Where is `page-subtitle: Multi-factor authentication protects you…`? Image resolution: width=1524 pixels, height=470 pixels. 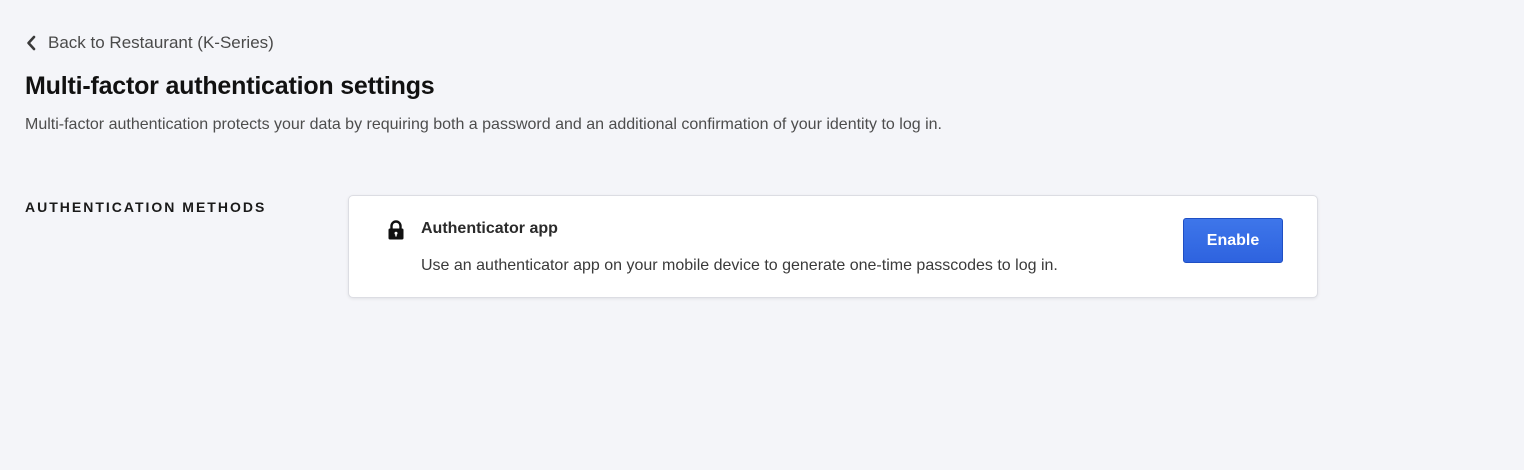 page-subtitle: Multi-factor authentication protects you… is located at coordinates (483, 124).